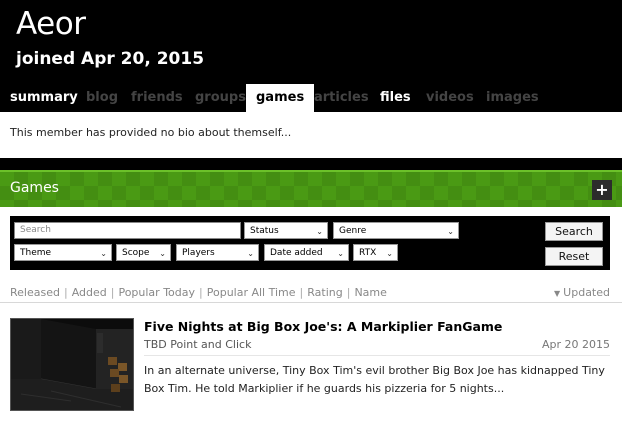 This screenshot has height=421, width=622. Describe the element at coordinates (44, 98) in the screenshot. I see `tab-summary: summary` at that location.